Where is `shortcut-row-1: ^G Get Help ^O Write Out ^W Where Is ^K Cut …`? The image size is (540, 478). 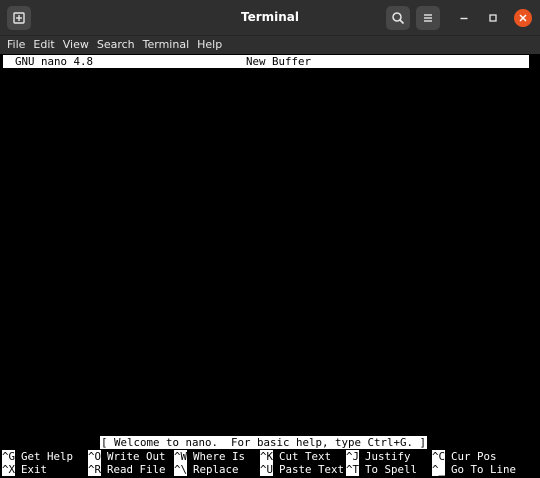
shortcut-row-1: ^G Get Help ^O Write Out ^W Where Is ^K Cut … is located at coordinates (270, 456).